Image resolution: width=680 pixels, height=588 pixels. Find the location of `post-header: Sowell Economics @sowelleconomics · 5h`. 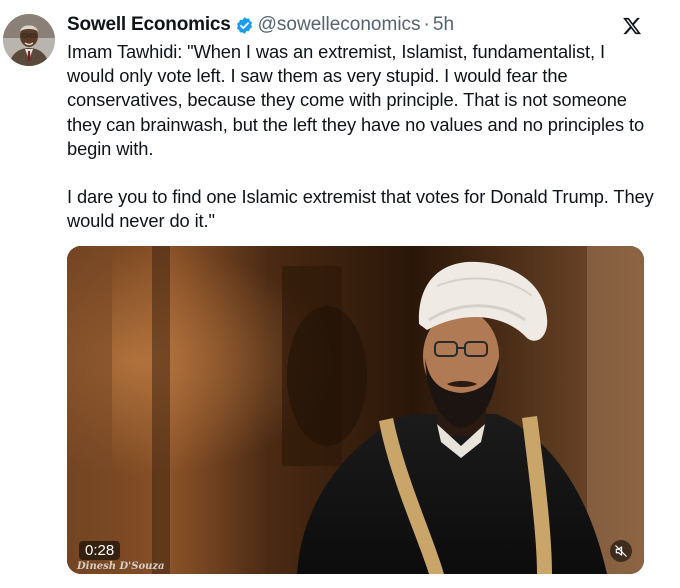

post-header: Sowell Economics @sowelleconomics · 5h is located at coordinates (260, 25).